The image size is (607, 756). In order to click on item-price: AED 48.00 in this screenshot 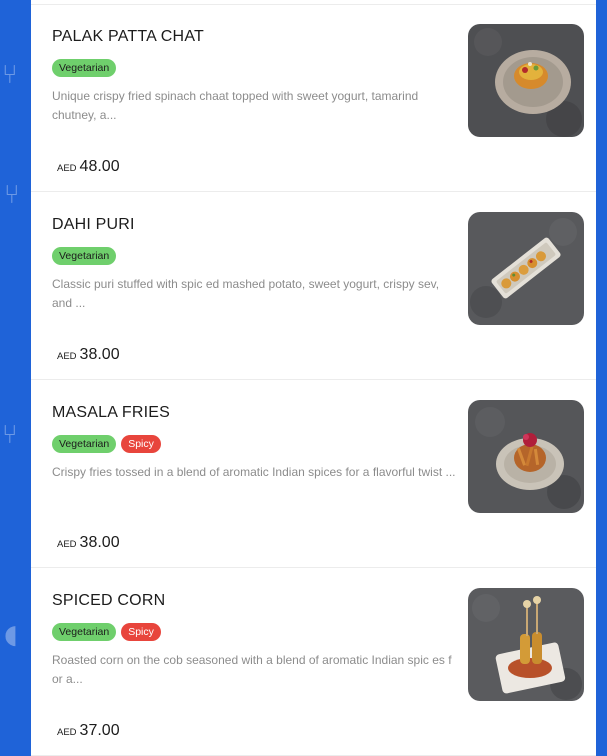, I will do `click(88, 167)`.